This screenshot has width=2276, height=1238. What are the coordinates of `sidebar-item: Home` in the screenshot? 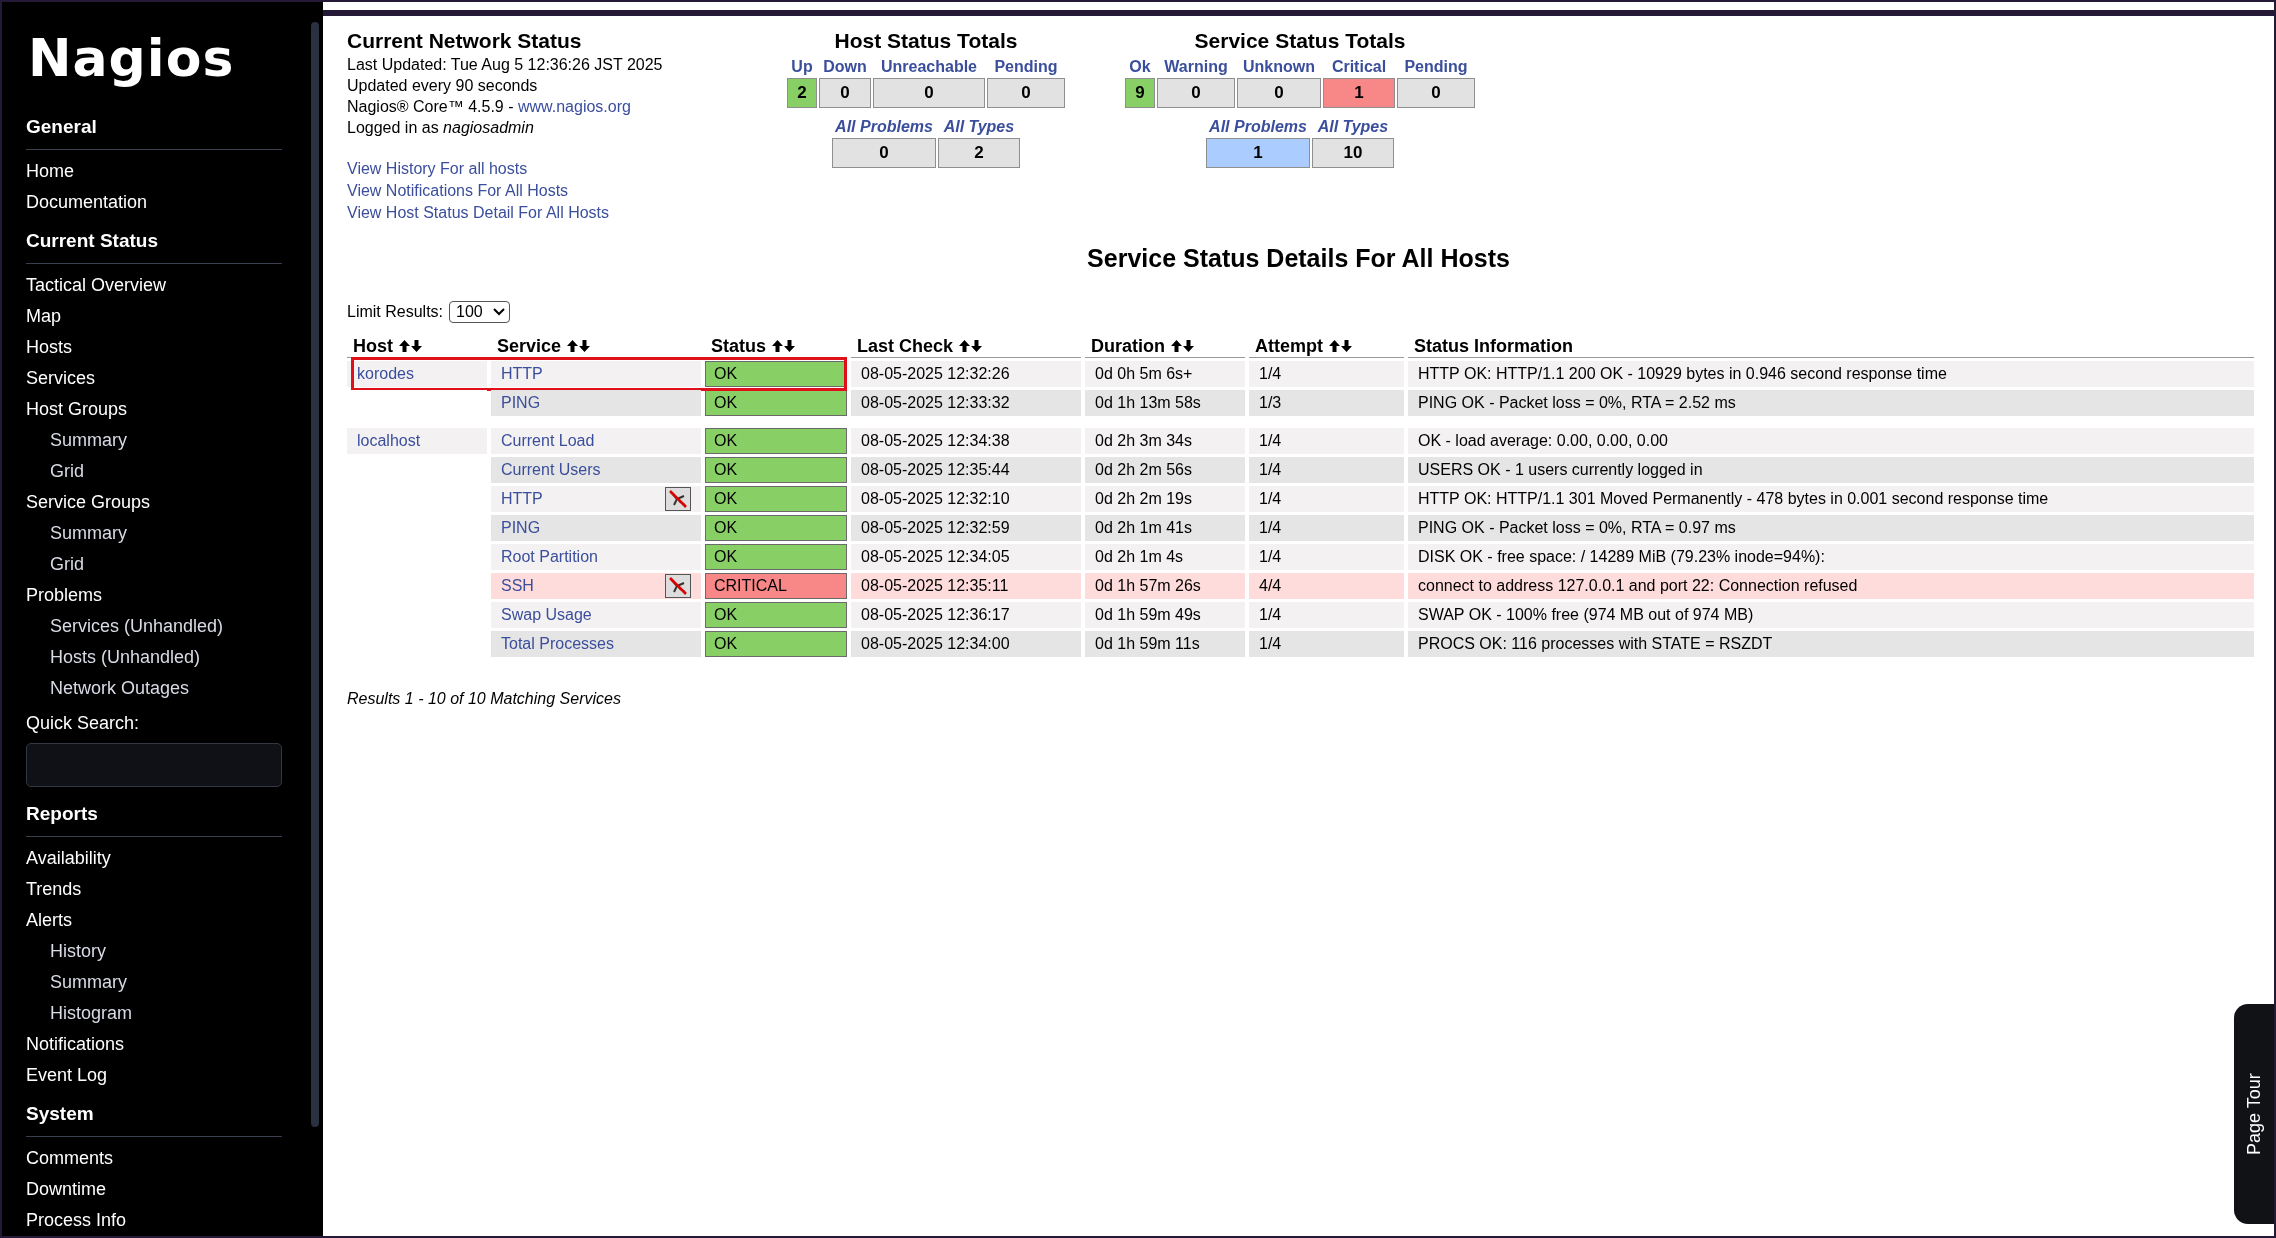 It's located at (50, 171).